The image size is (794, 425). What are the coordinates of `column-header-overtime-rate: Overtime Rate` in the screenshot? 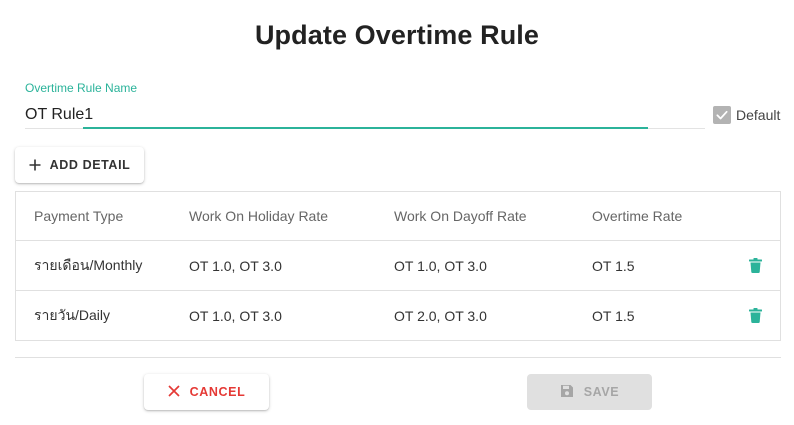 It's located at (637, 216).